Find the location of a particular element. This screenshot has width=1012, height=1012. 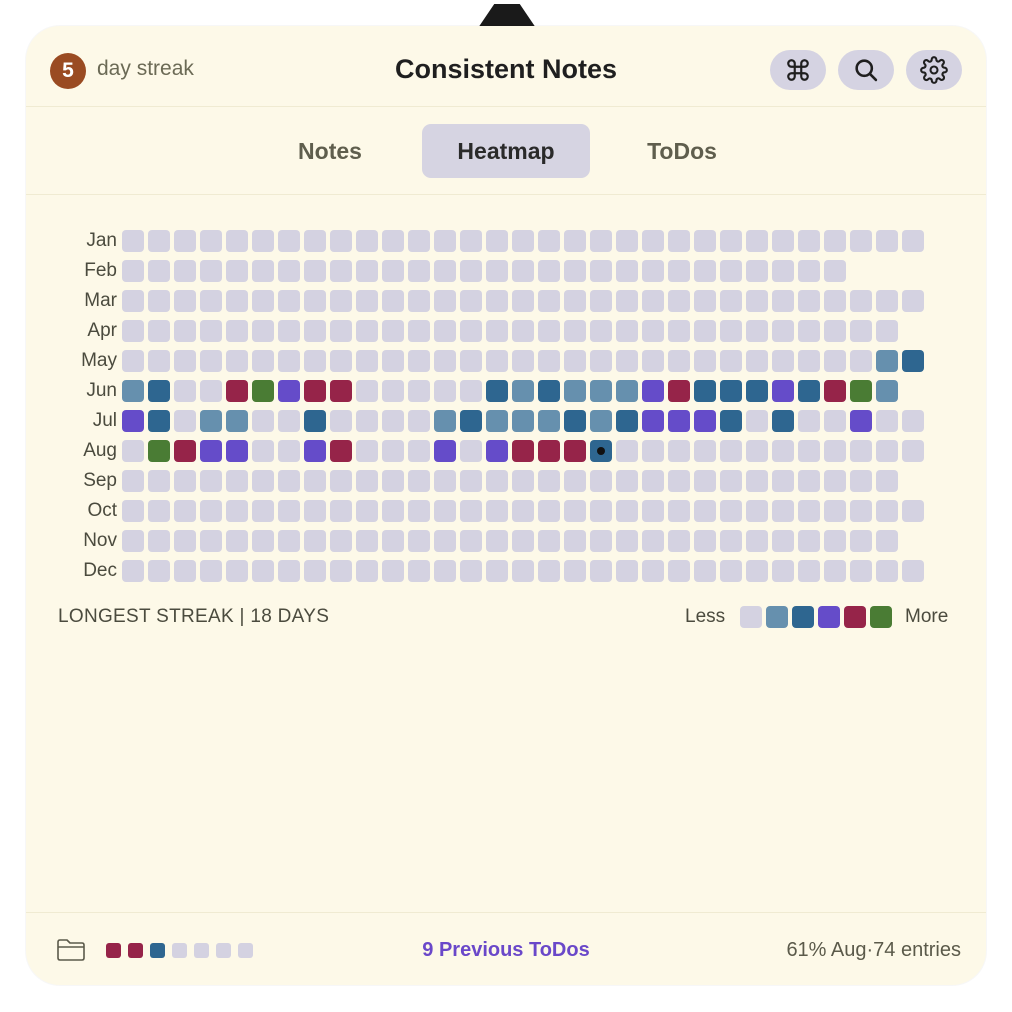

command-button is located at coordinates (798, 70).